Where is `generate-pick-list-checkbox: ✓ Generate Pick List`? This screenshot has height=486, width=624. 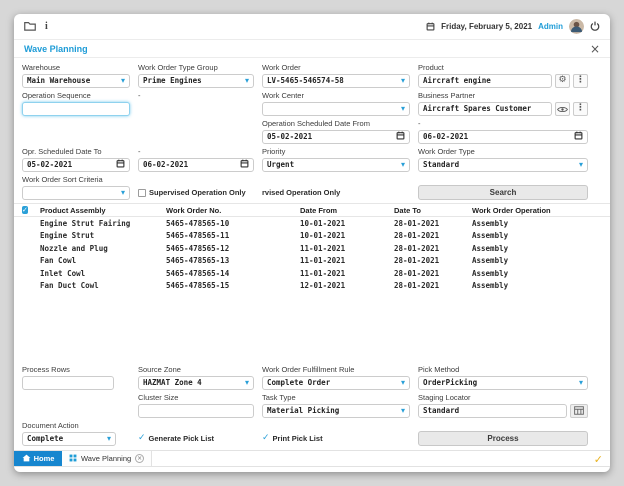 generate-pick-list-checkbox: ✓ Generate Pick List is located at coordinates (196, 439).